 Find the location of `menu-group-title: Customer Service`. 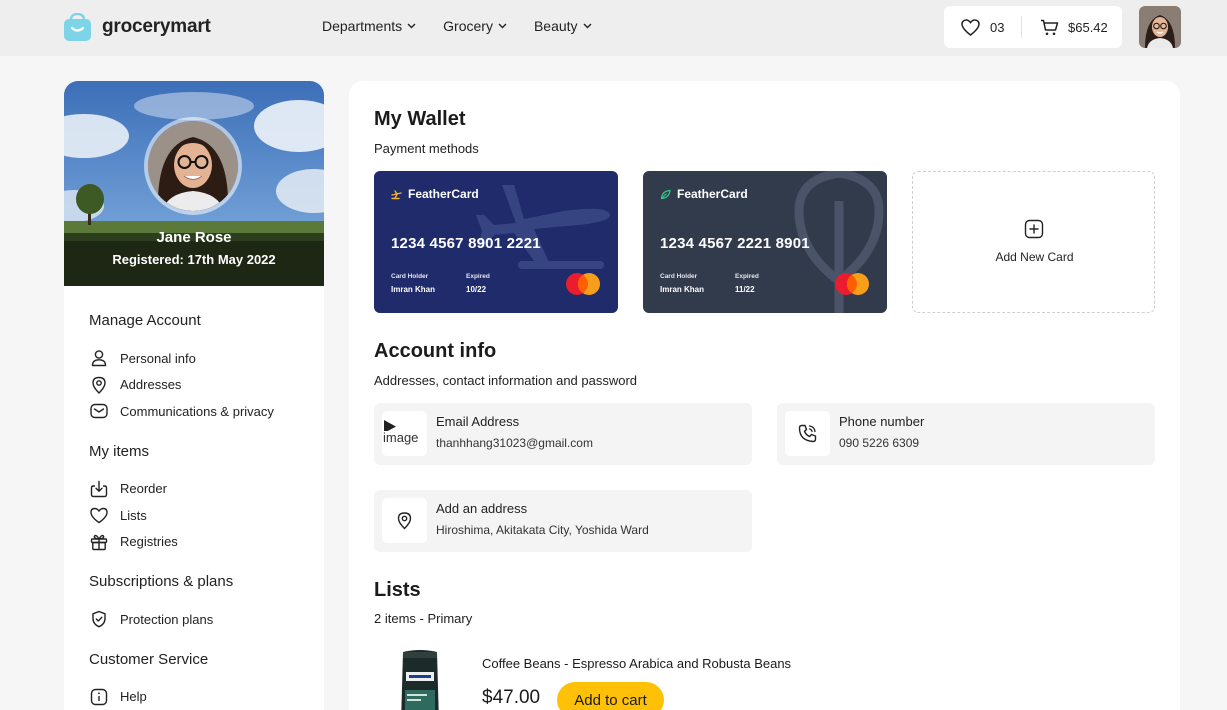

menu-group-title: Customer Service is located at coordinates (149, 659).